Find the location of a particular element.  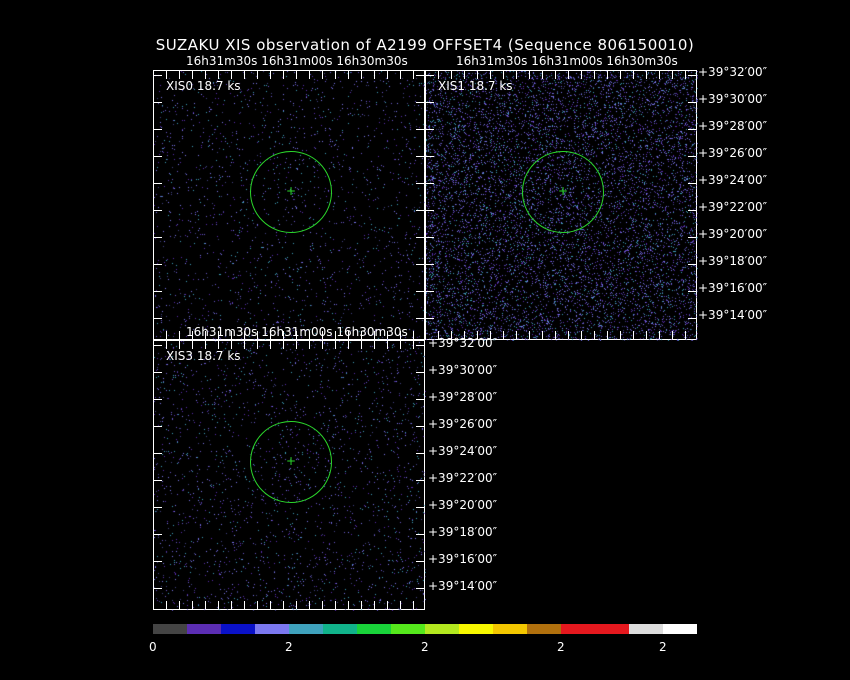

dec-label: +39°32′00″ is located at coordinates (463, 343).